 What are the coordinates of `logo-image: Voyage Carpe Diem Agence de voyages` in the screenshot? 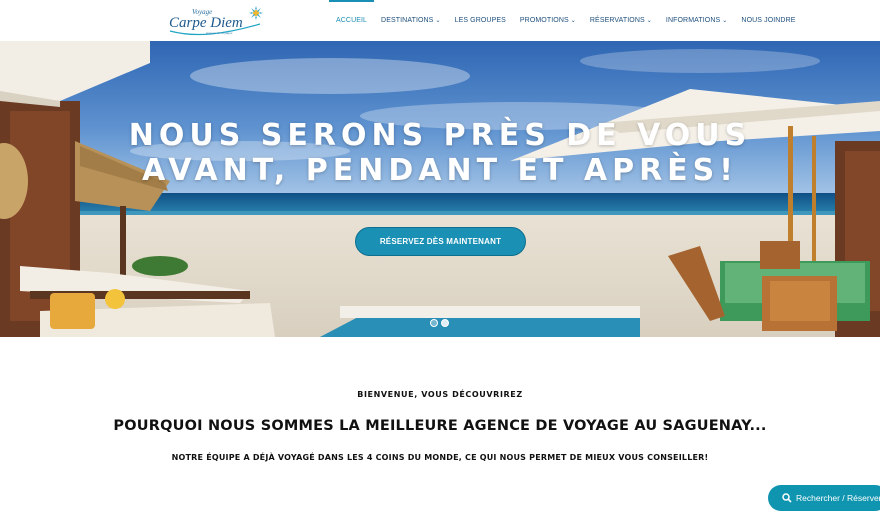 It's located at (216, 21).